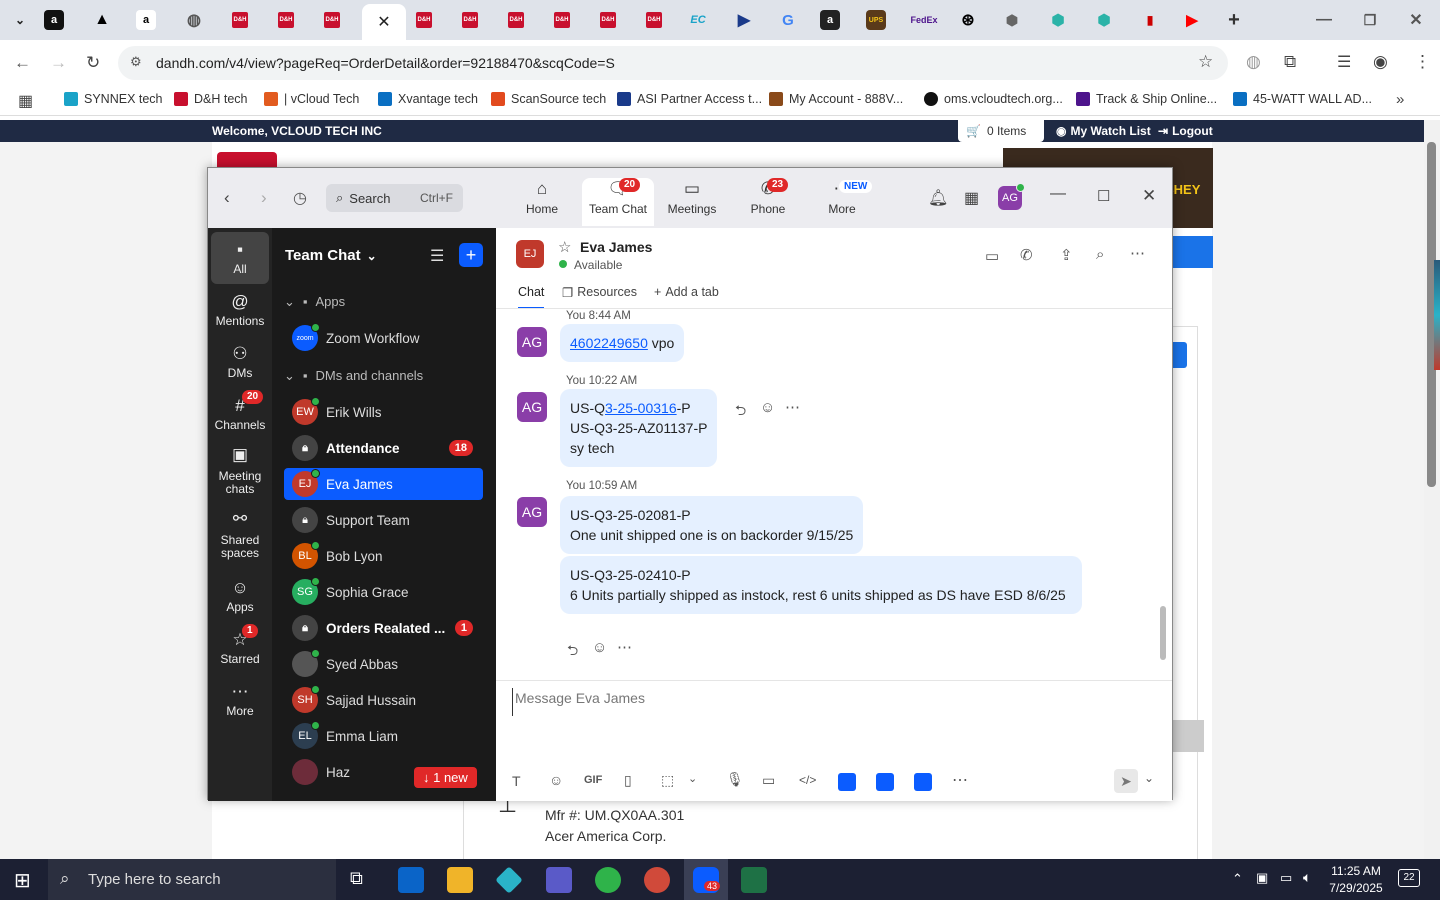  I want to click on security-icon: ▣, so click(1262, 878).